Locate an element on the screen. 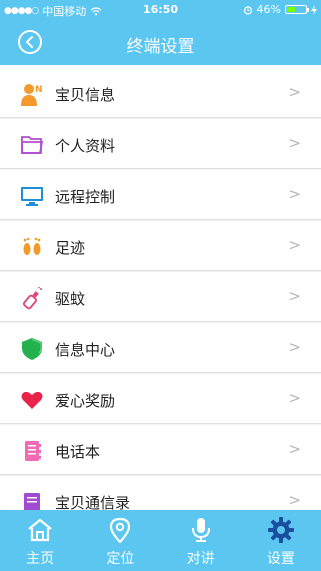 Image resolution: width=321 pixels, height=571 pixels. charging-icon is located at coordinates (314, 9).